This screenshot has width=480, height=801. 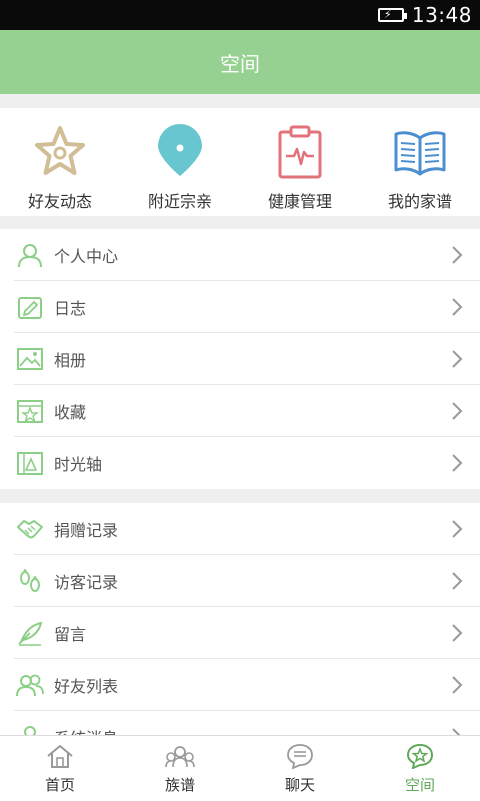 What do you see at coordinates (30, 685) in the screenshot?
I see `friends-icon` at bounding box center [30, 685].